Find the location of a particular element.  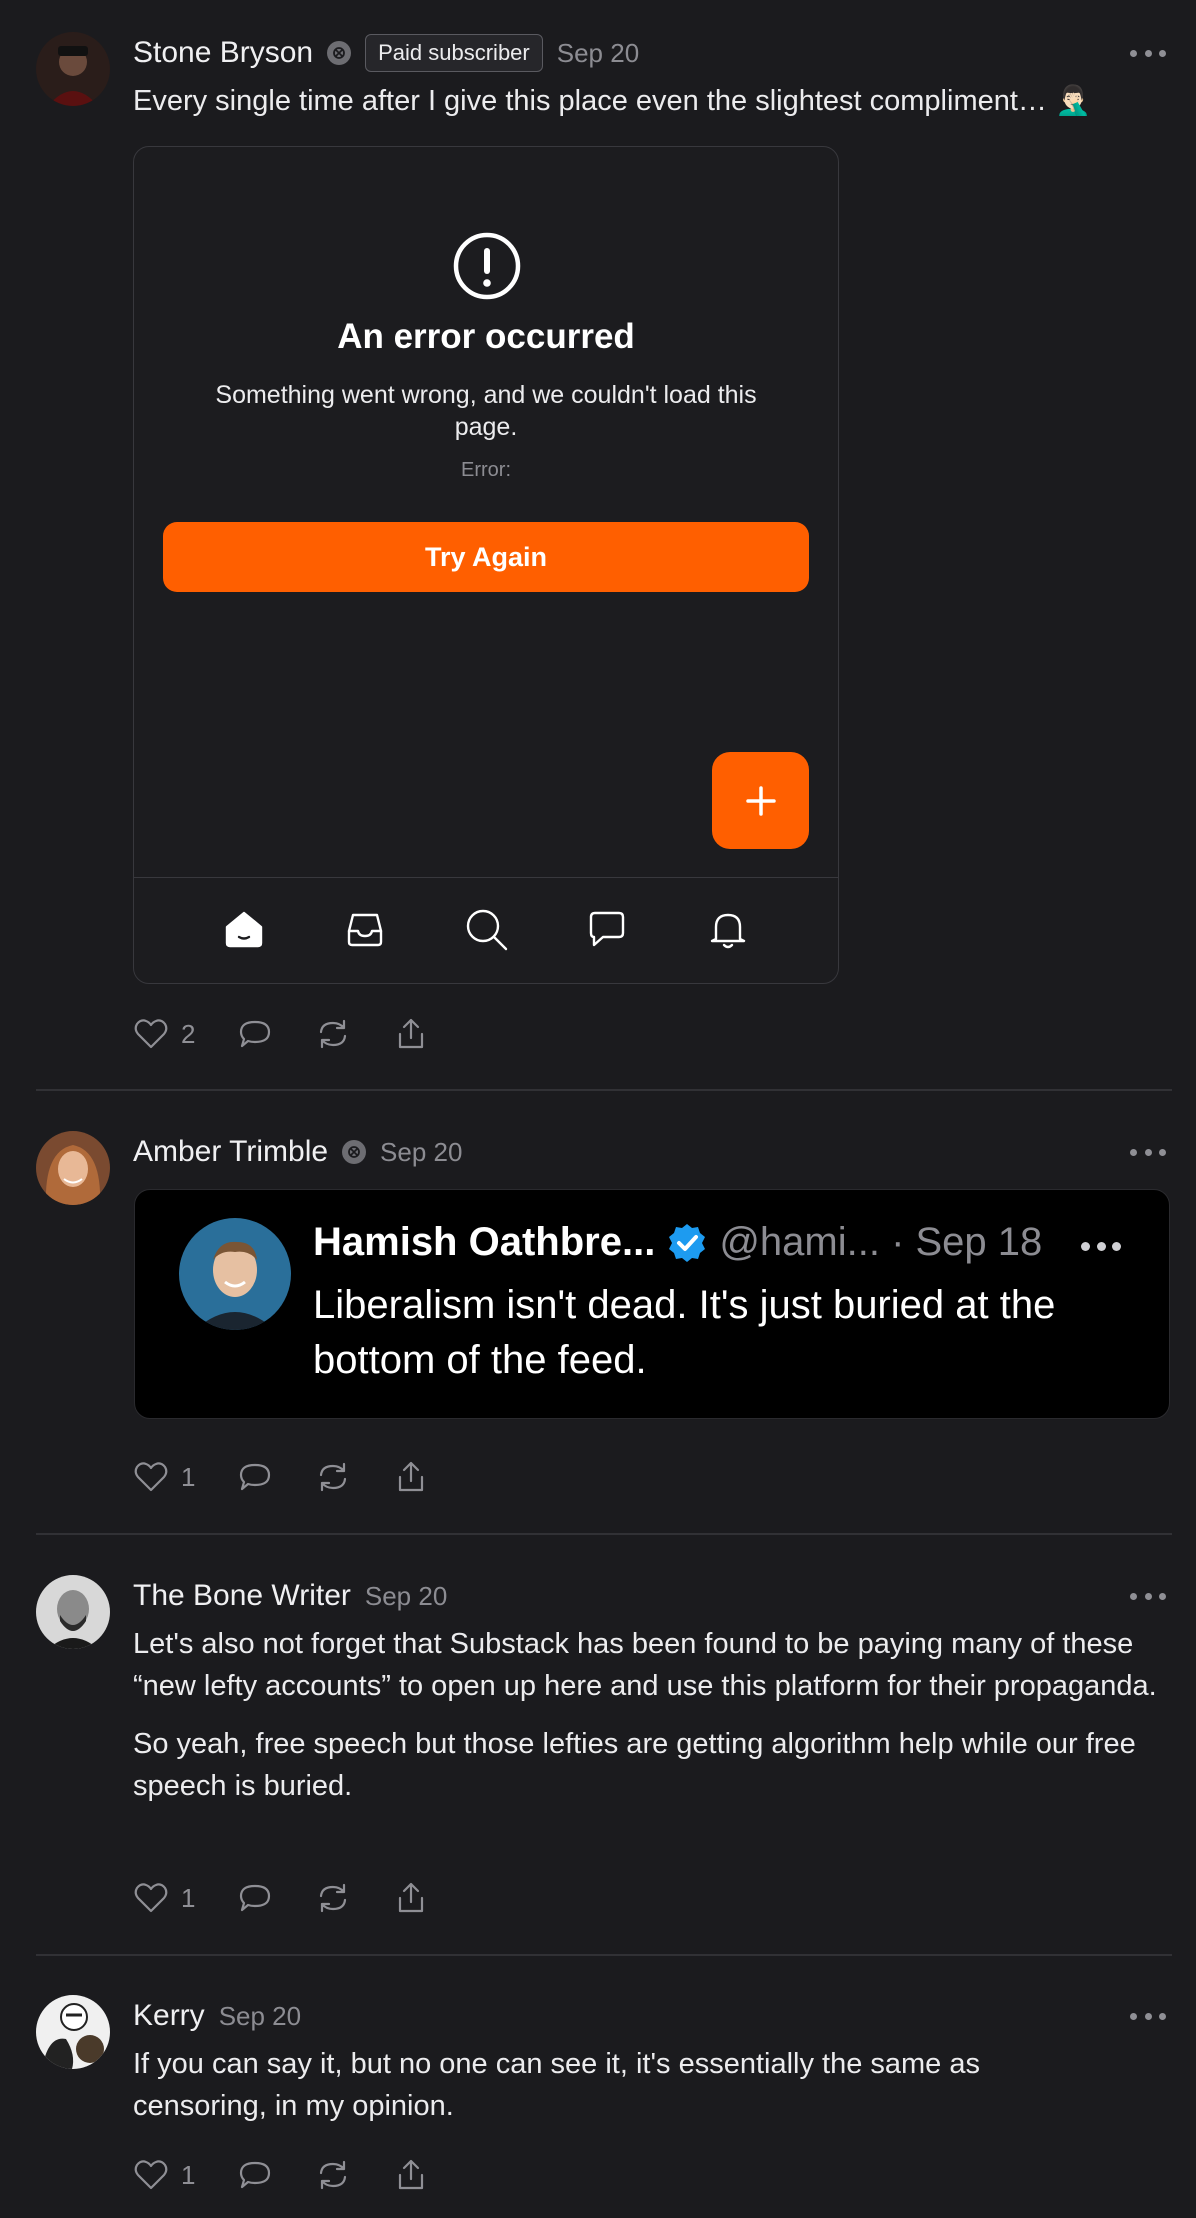

tab-notifications is located at coordinates (728, 931).